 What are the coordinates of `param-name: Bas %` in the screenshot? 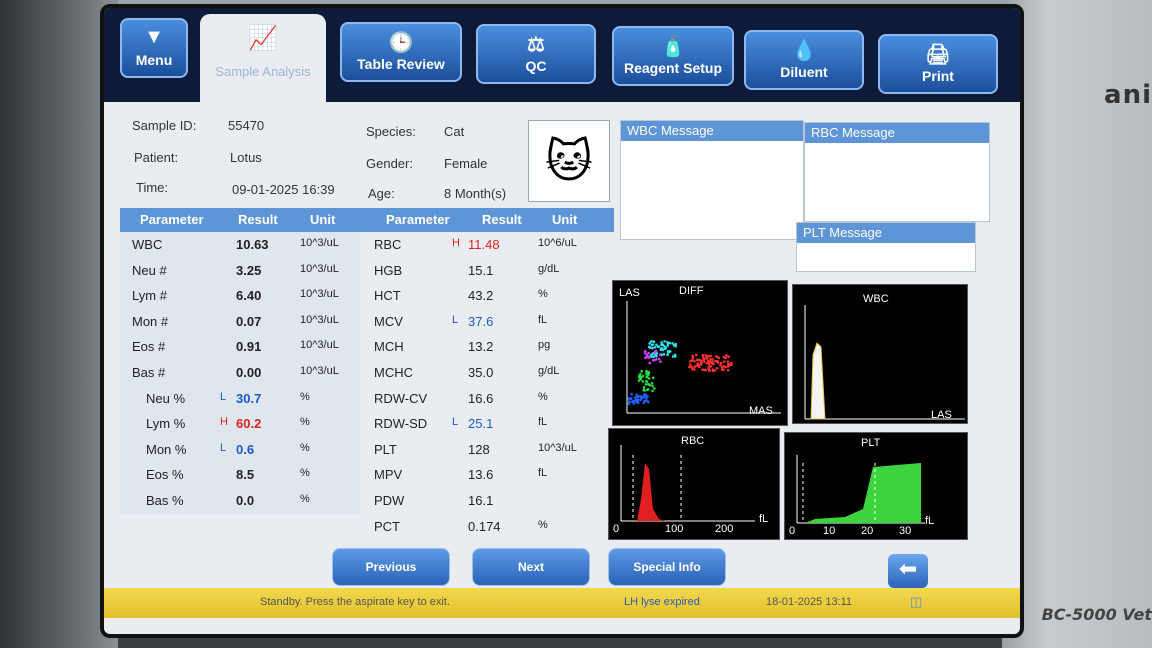 It's located at (165, 500).